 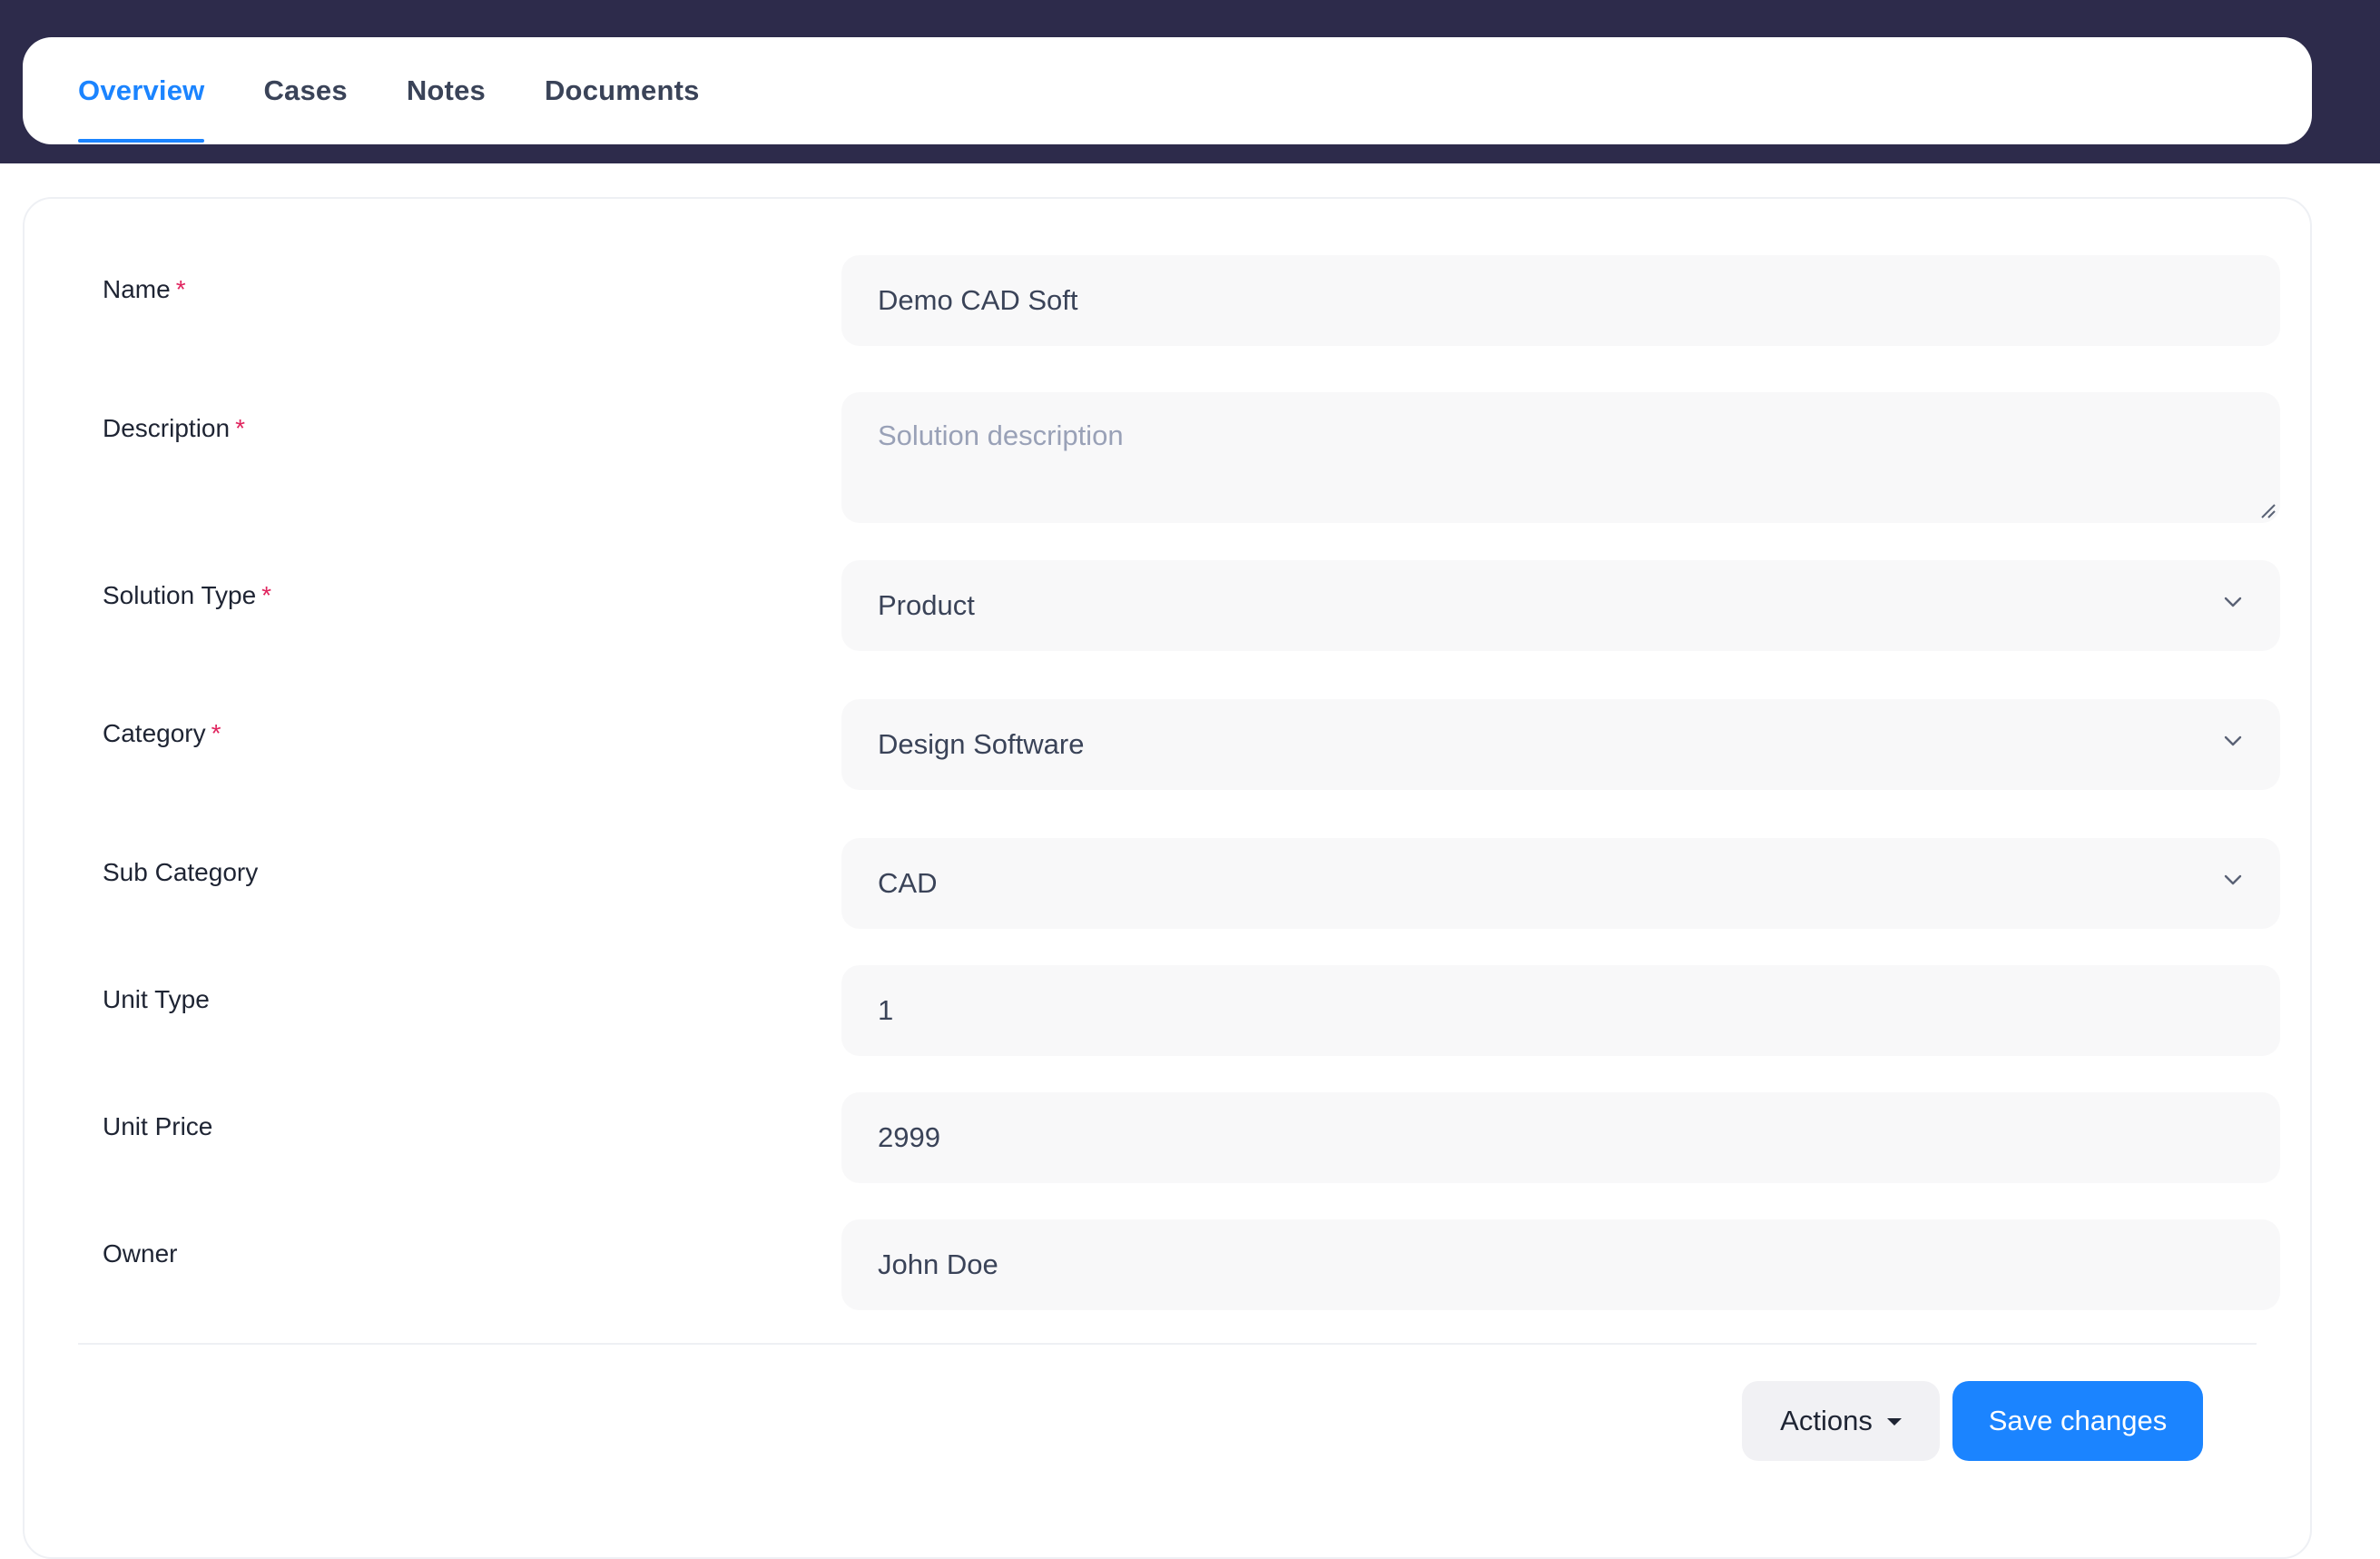 I want to click on solution-type-label-text: Solution Type, so click(x=180, y=595).